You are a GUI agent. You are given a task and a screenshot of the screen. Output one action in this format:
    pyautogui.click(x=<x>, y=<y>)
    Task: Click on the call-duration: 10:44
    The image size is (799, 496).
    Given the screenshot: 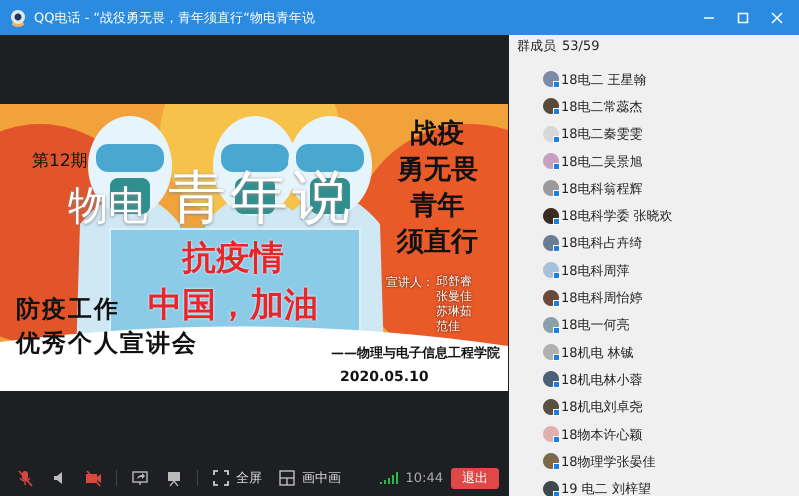 What is the action you would take?
    pyautogui.click(x=424, y=478)
    